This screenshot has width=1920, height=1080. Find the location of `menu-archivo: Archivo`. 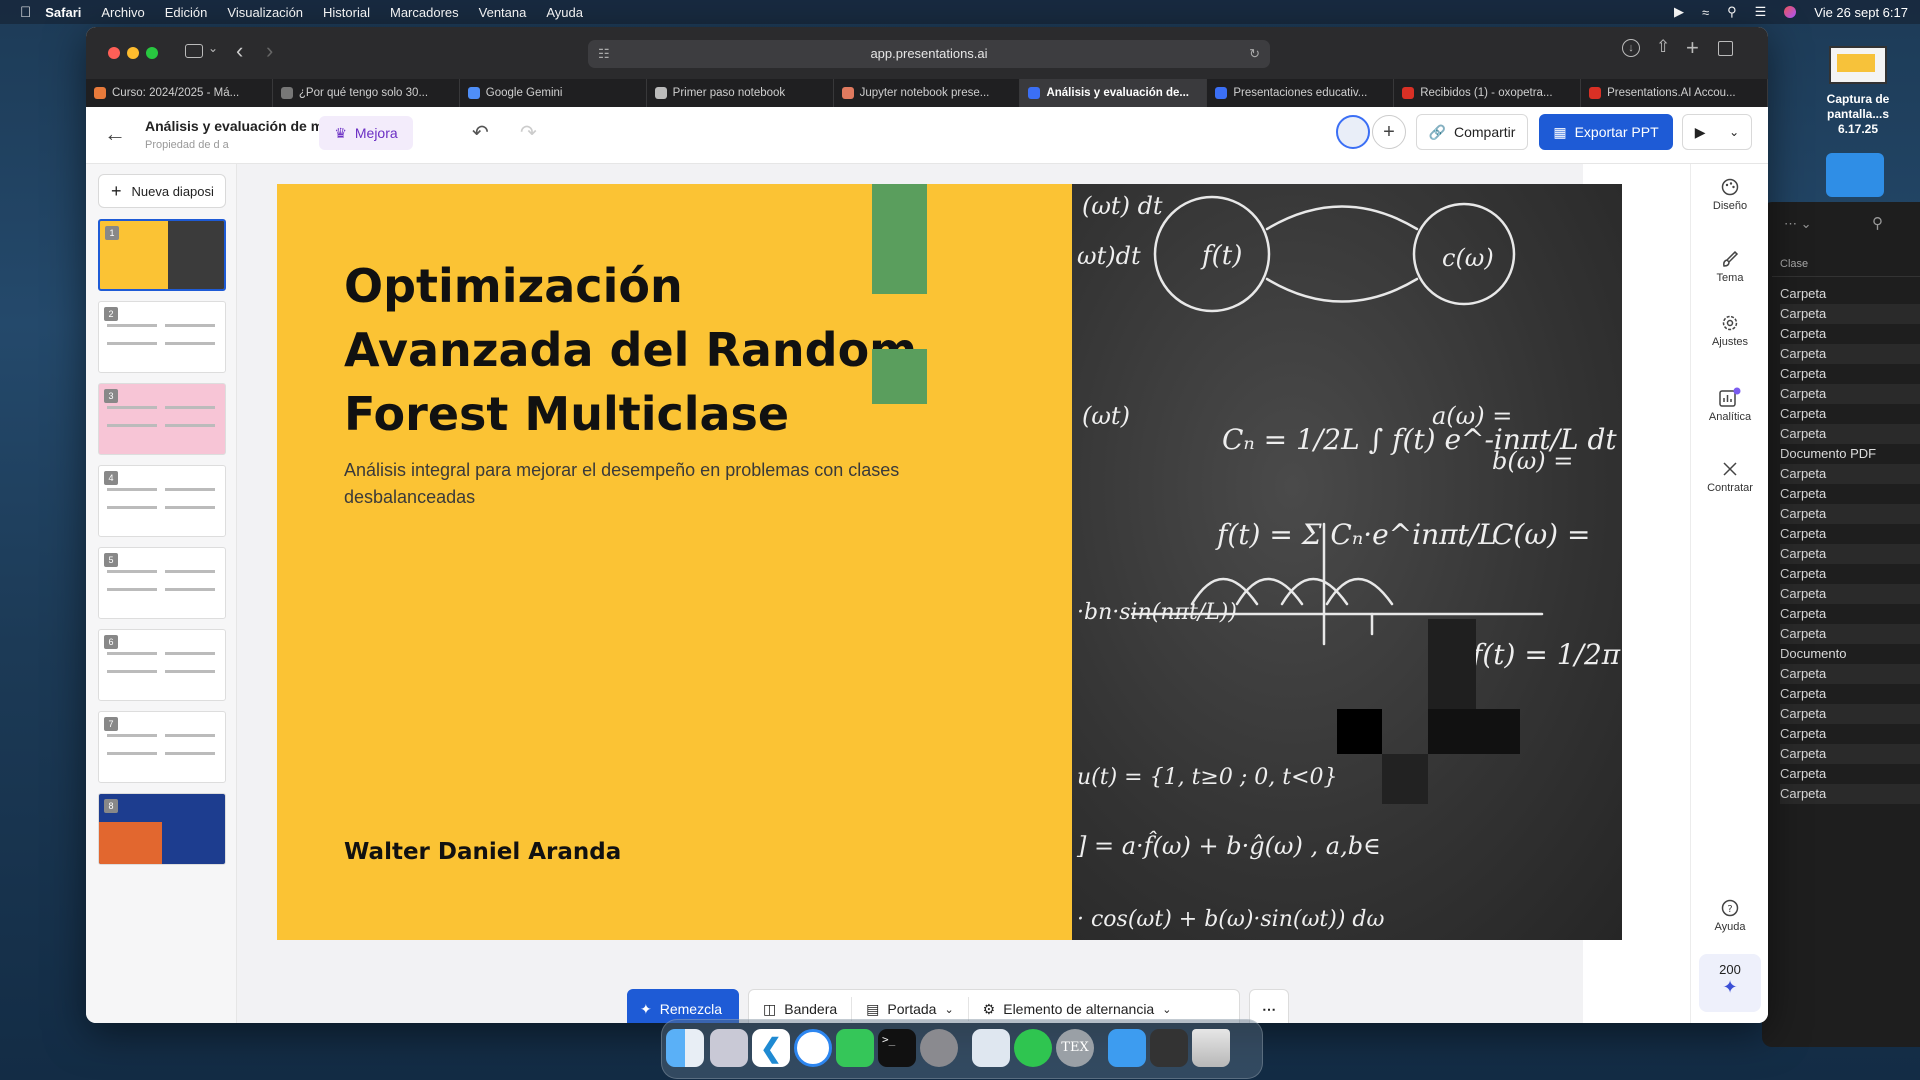

menu-archivo: Archivo is located at coordinates (122, 12).